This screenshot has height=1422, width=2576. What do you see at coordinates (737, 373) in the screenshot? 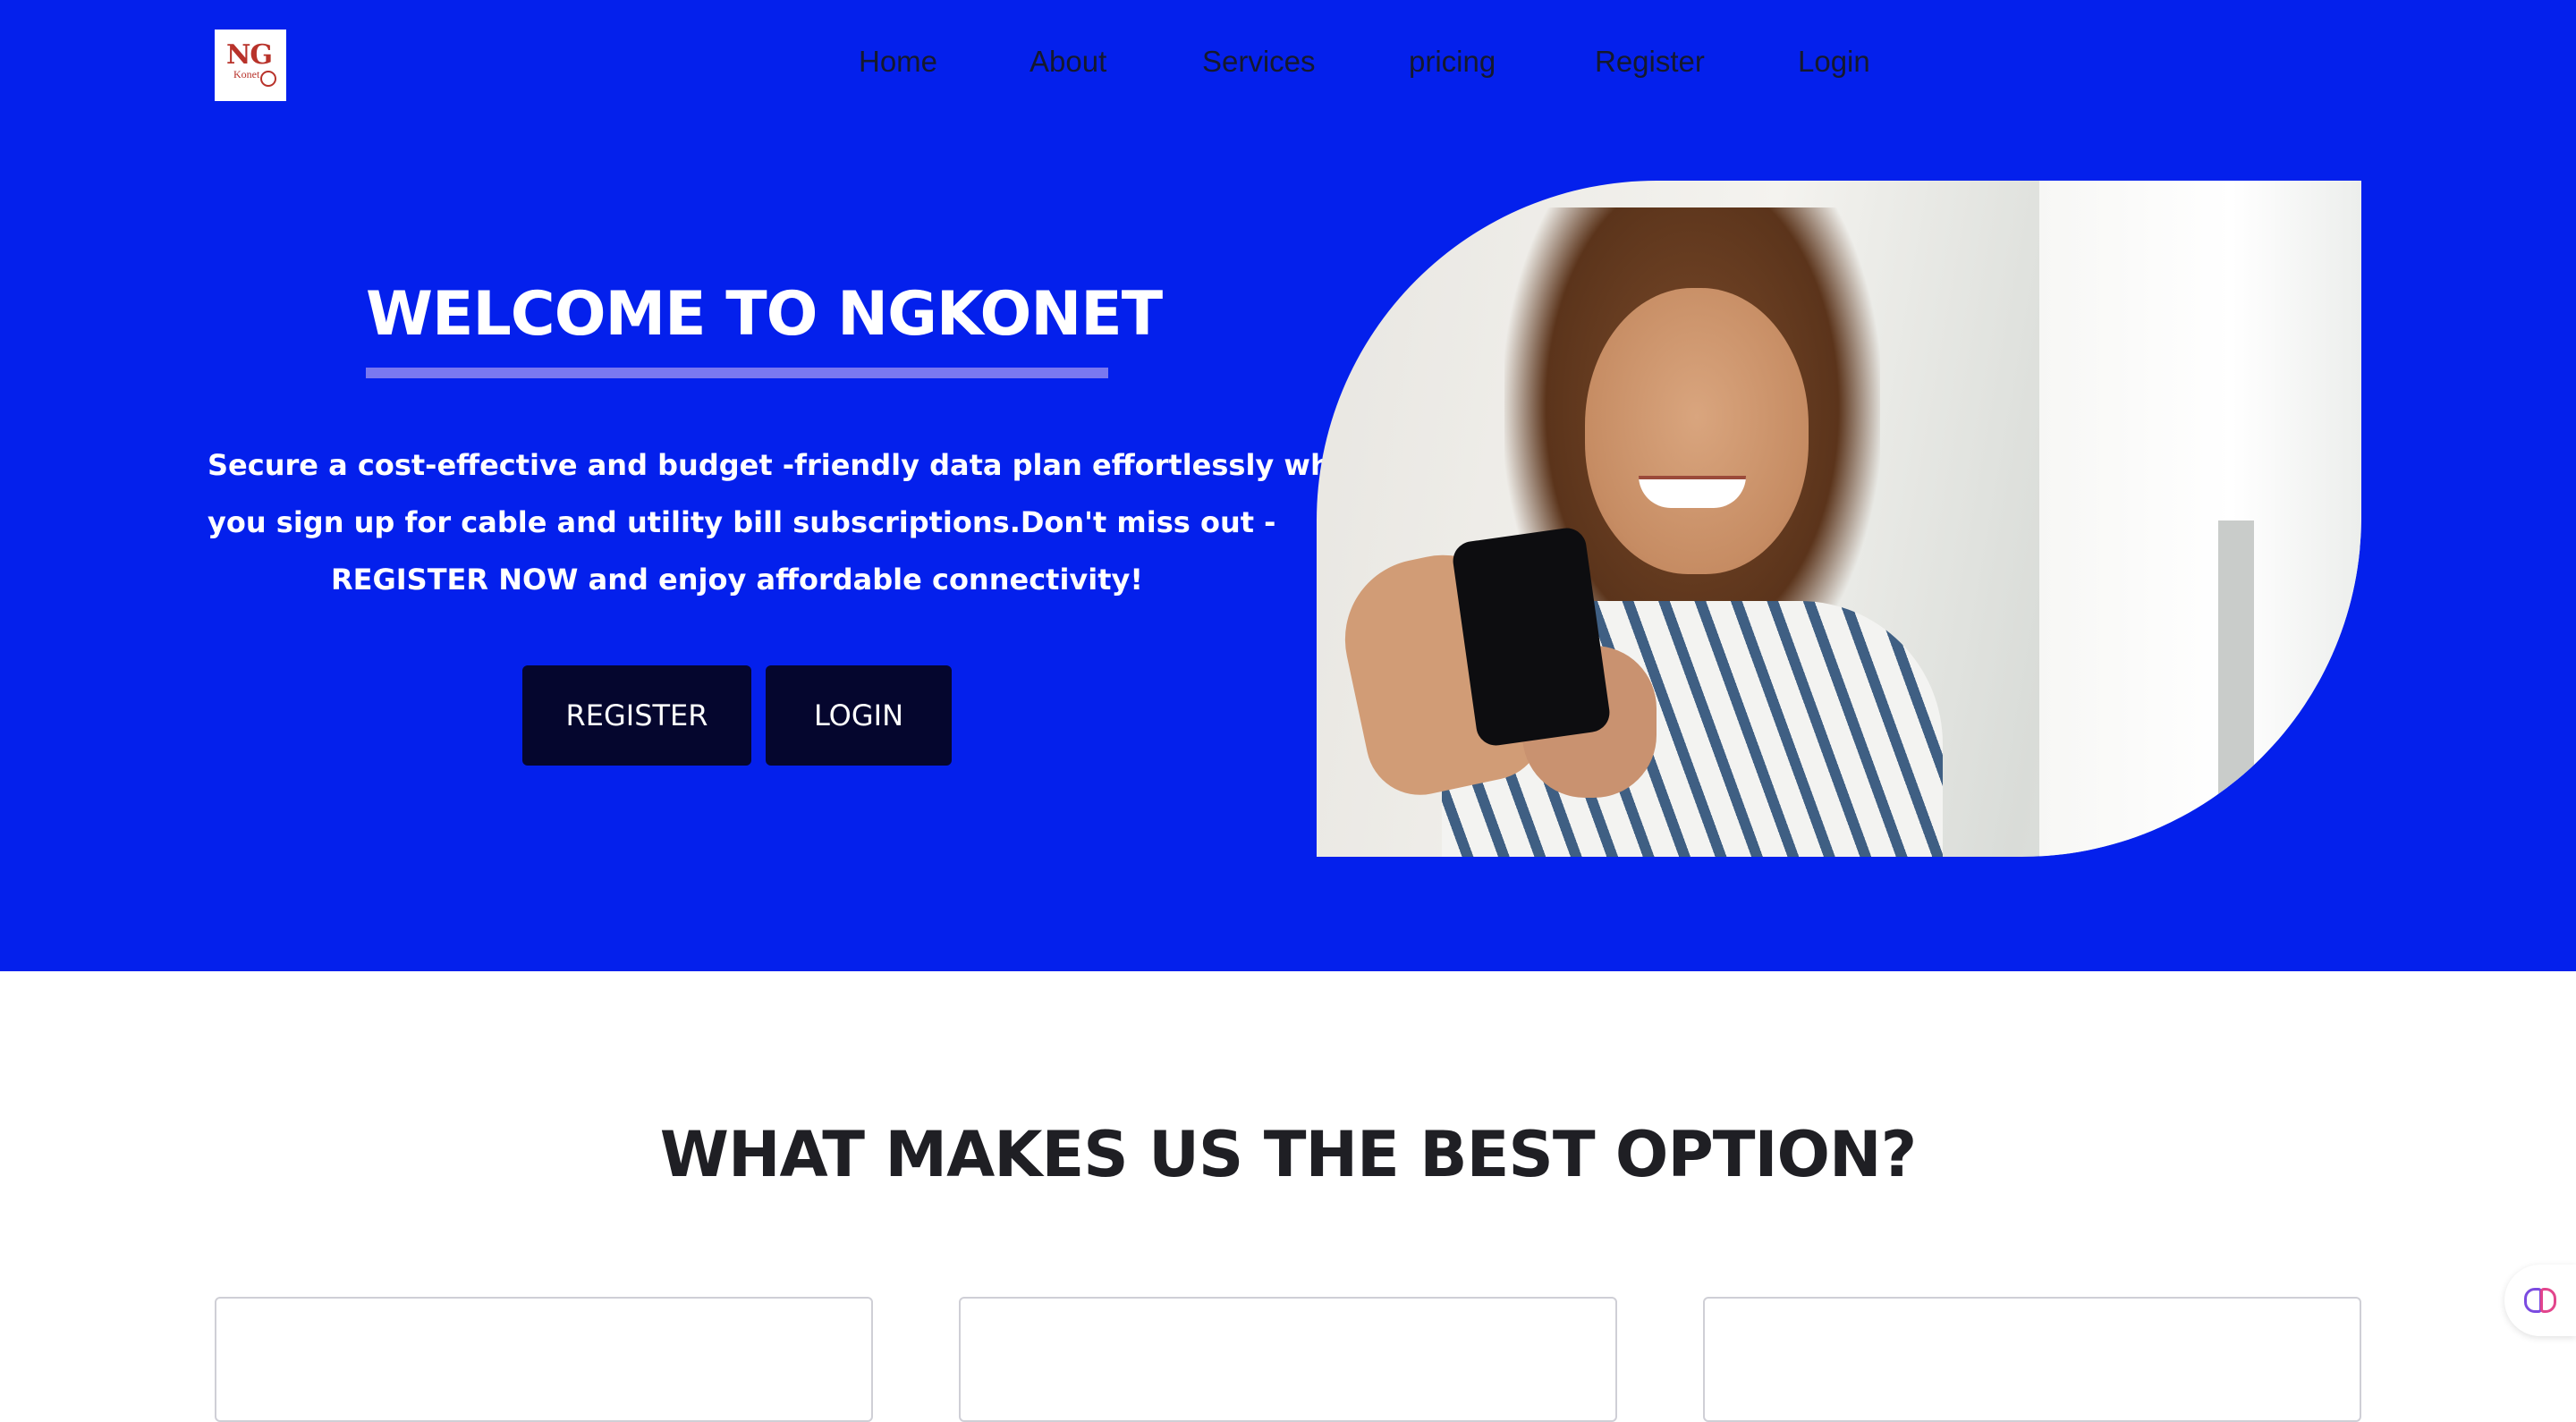
I see `hero-title-underline` at bounding box center [737, 373].